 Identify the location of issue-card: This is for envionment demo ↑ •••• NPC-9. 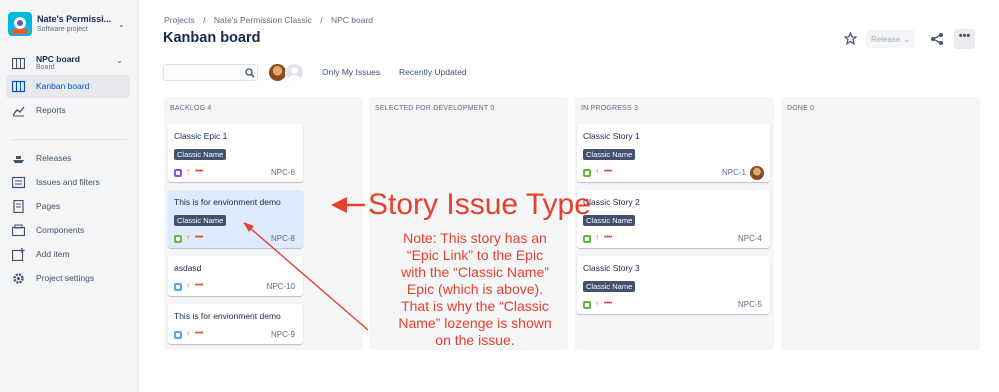
(235, 324).